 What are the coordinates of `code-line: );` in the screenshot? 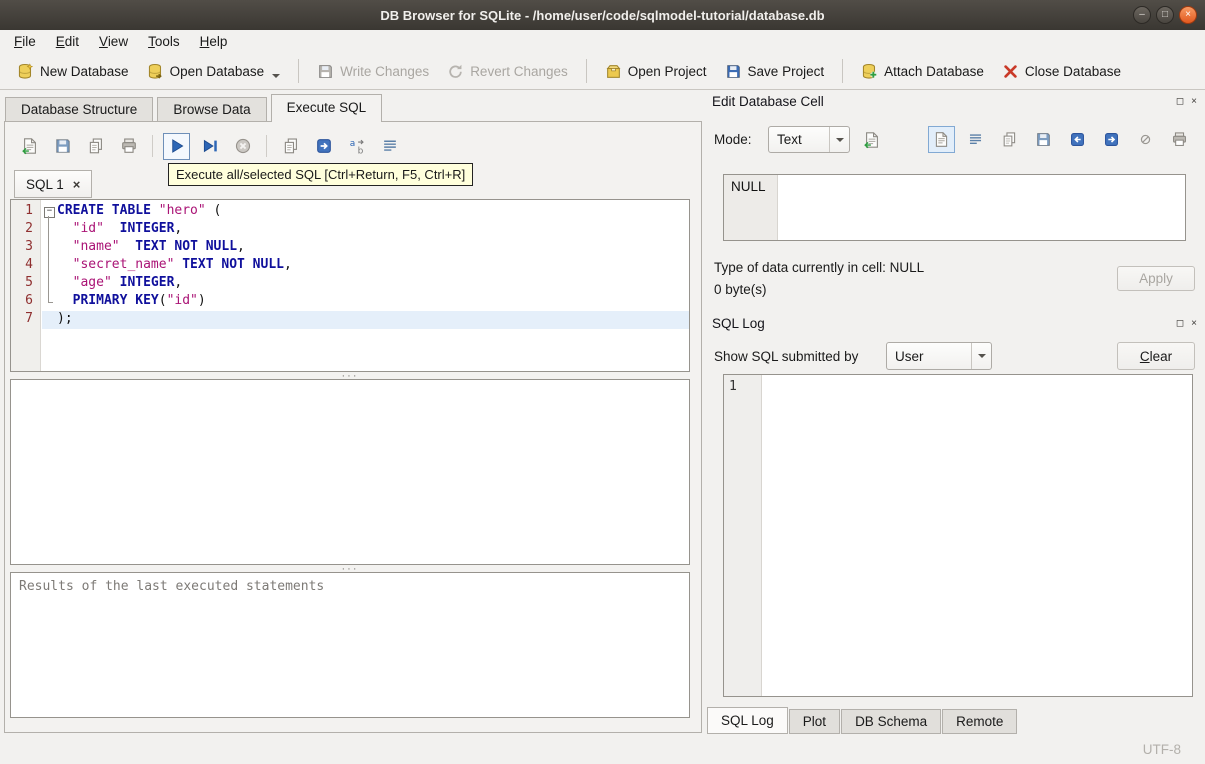 It's located at (365, 320).